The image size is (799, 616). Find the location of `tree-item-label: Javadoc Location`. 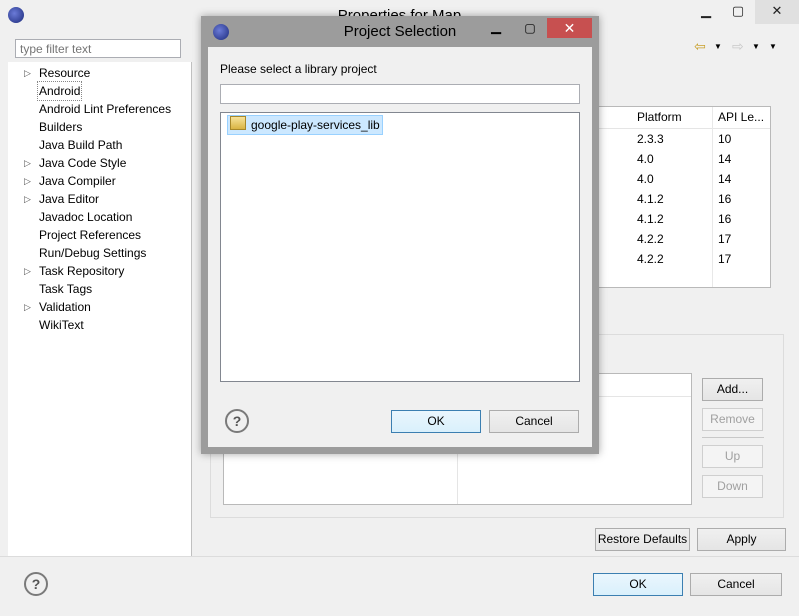

tree-item-label: Javadoc Location is located at coordinates (86, 217).